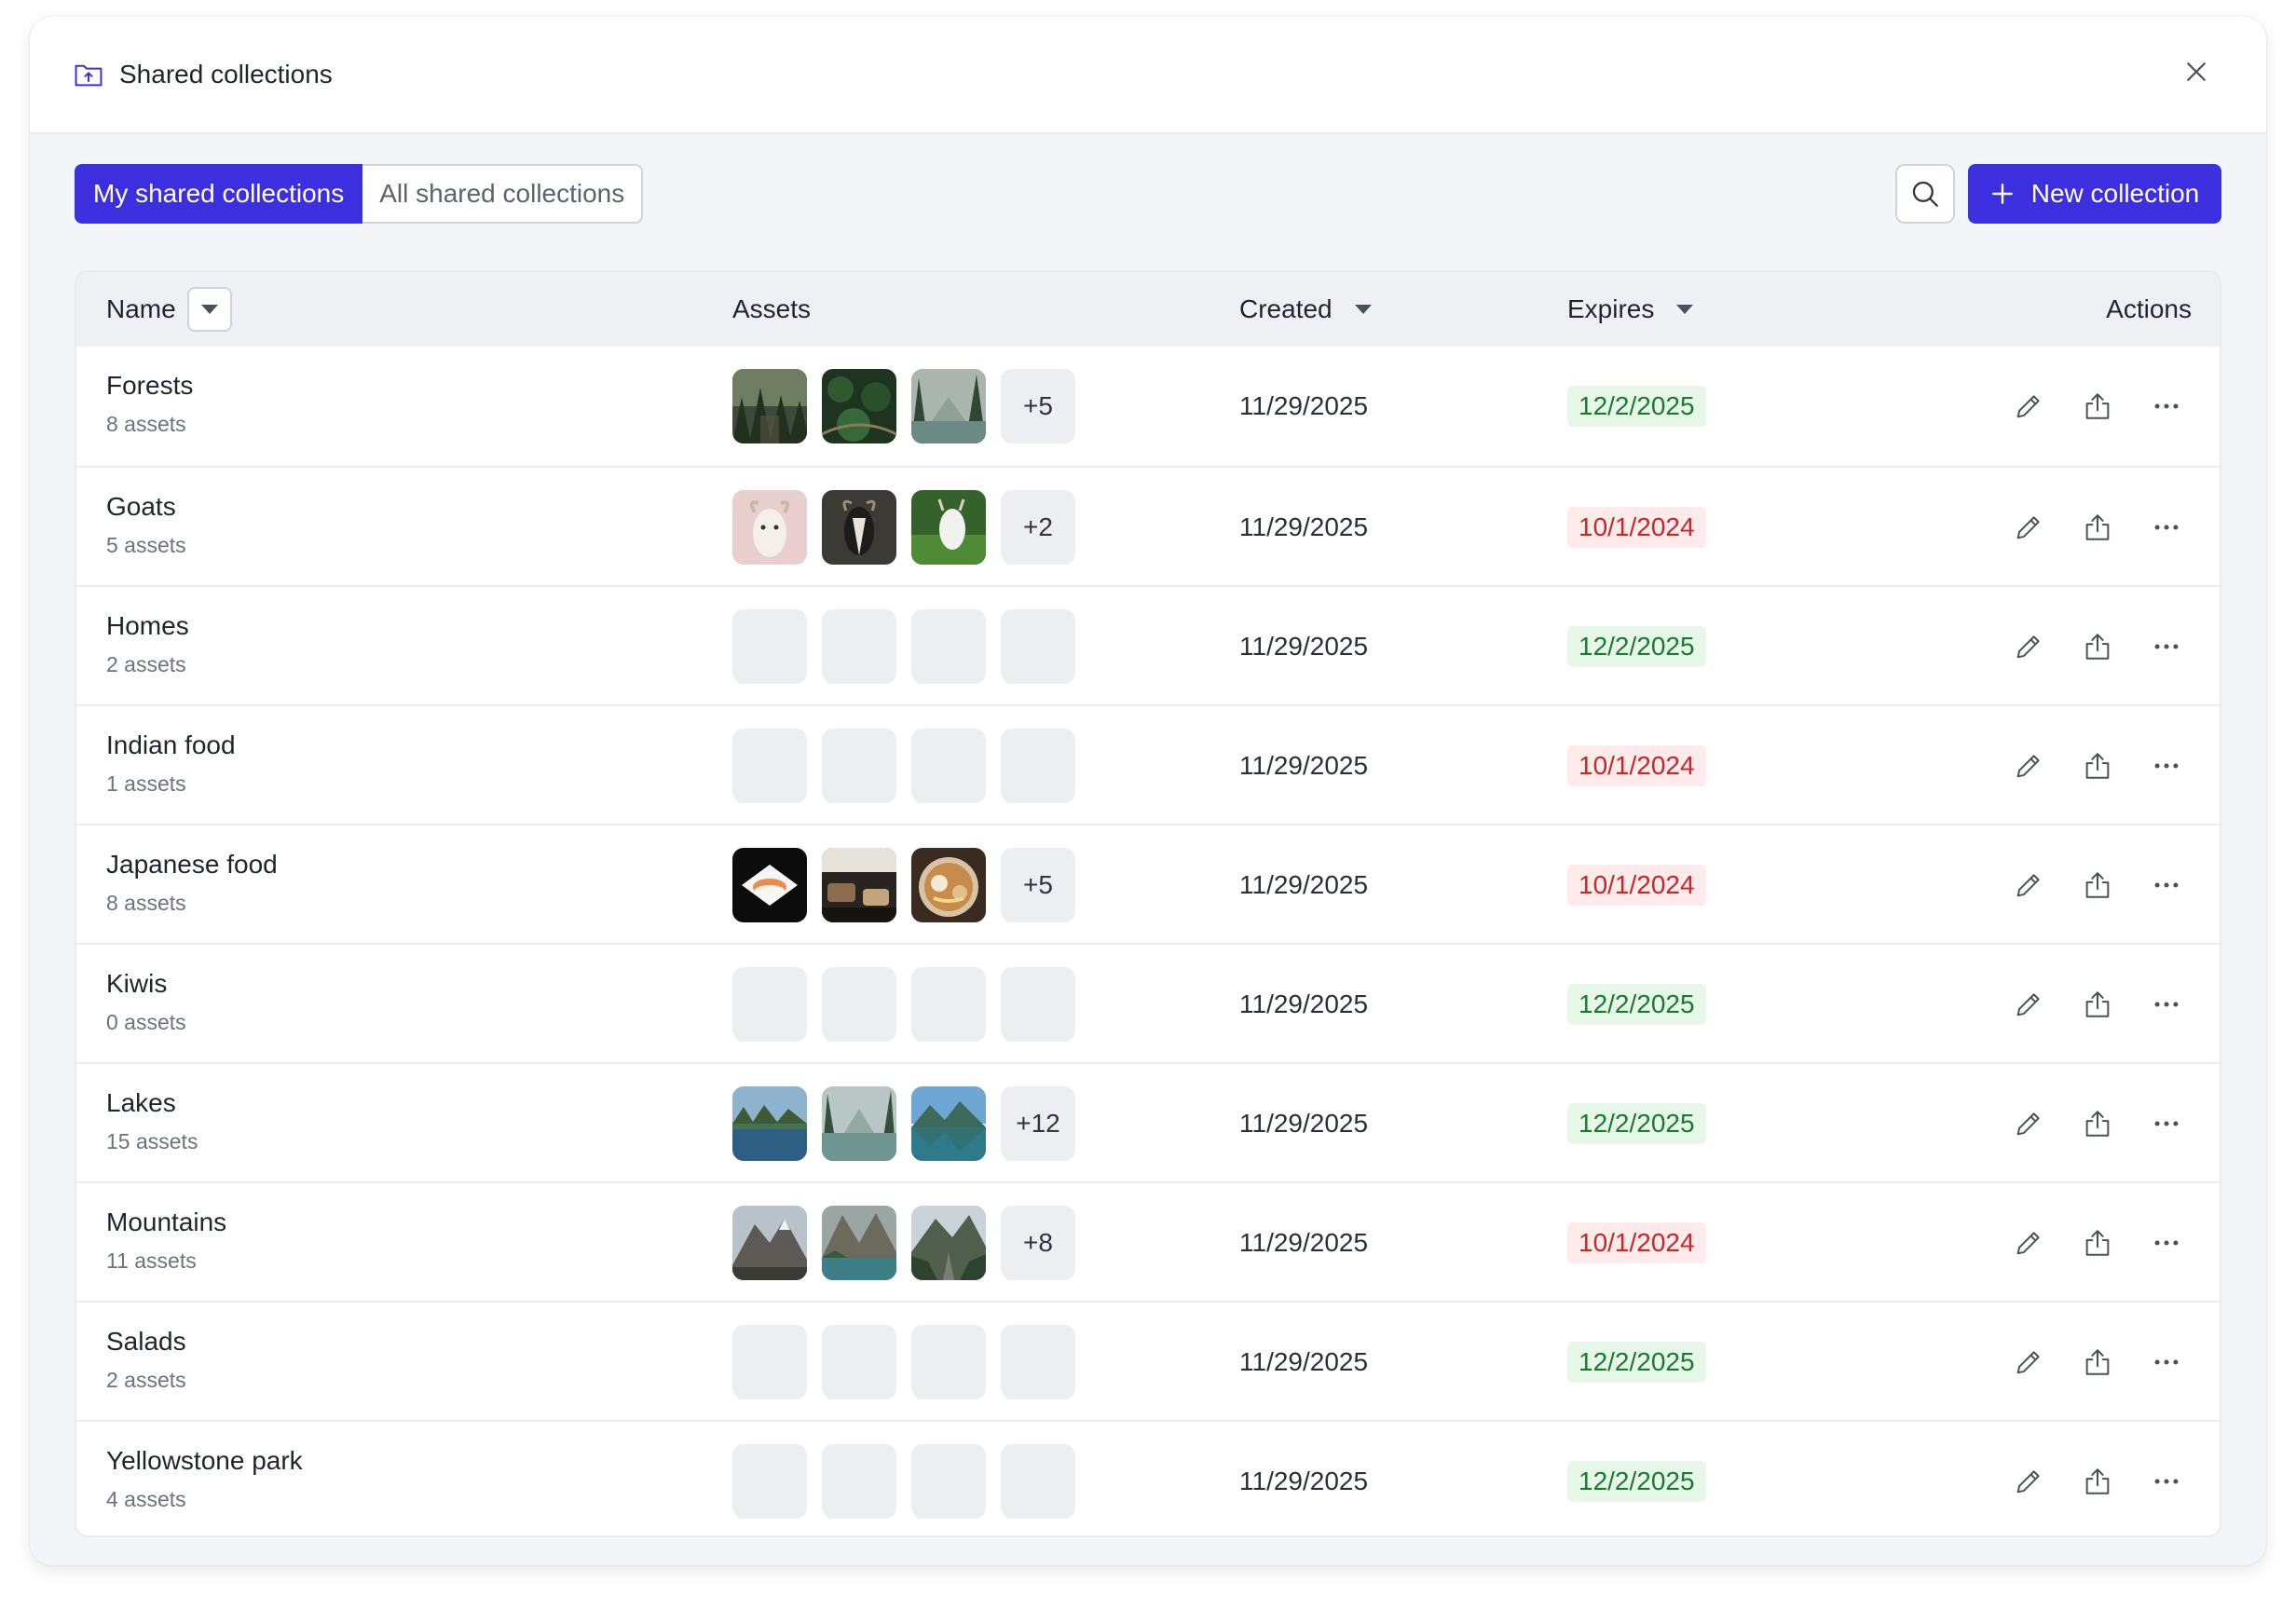 This screenshot has width=2296, height=1610. What do you see at coordinates (1285, 308) in the screenshot?
I see `column-created-label: Created` at bounding box center [1285, 308].